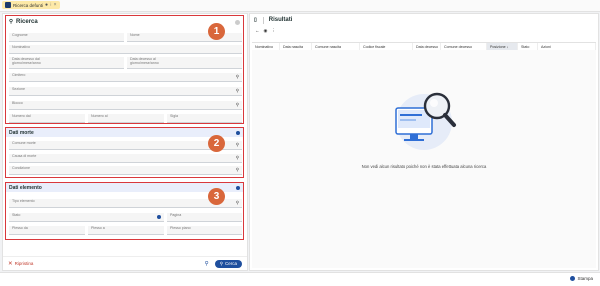 This screenshot has height=286, width=600. I want to click on cimitero-field: Cimitero ⚲, so click(125, 77).